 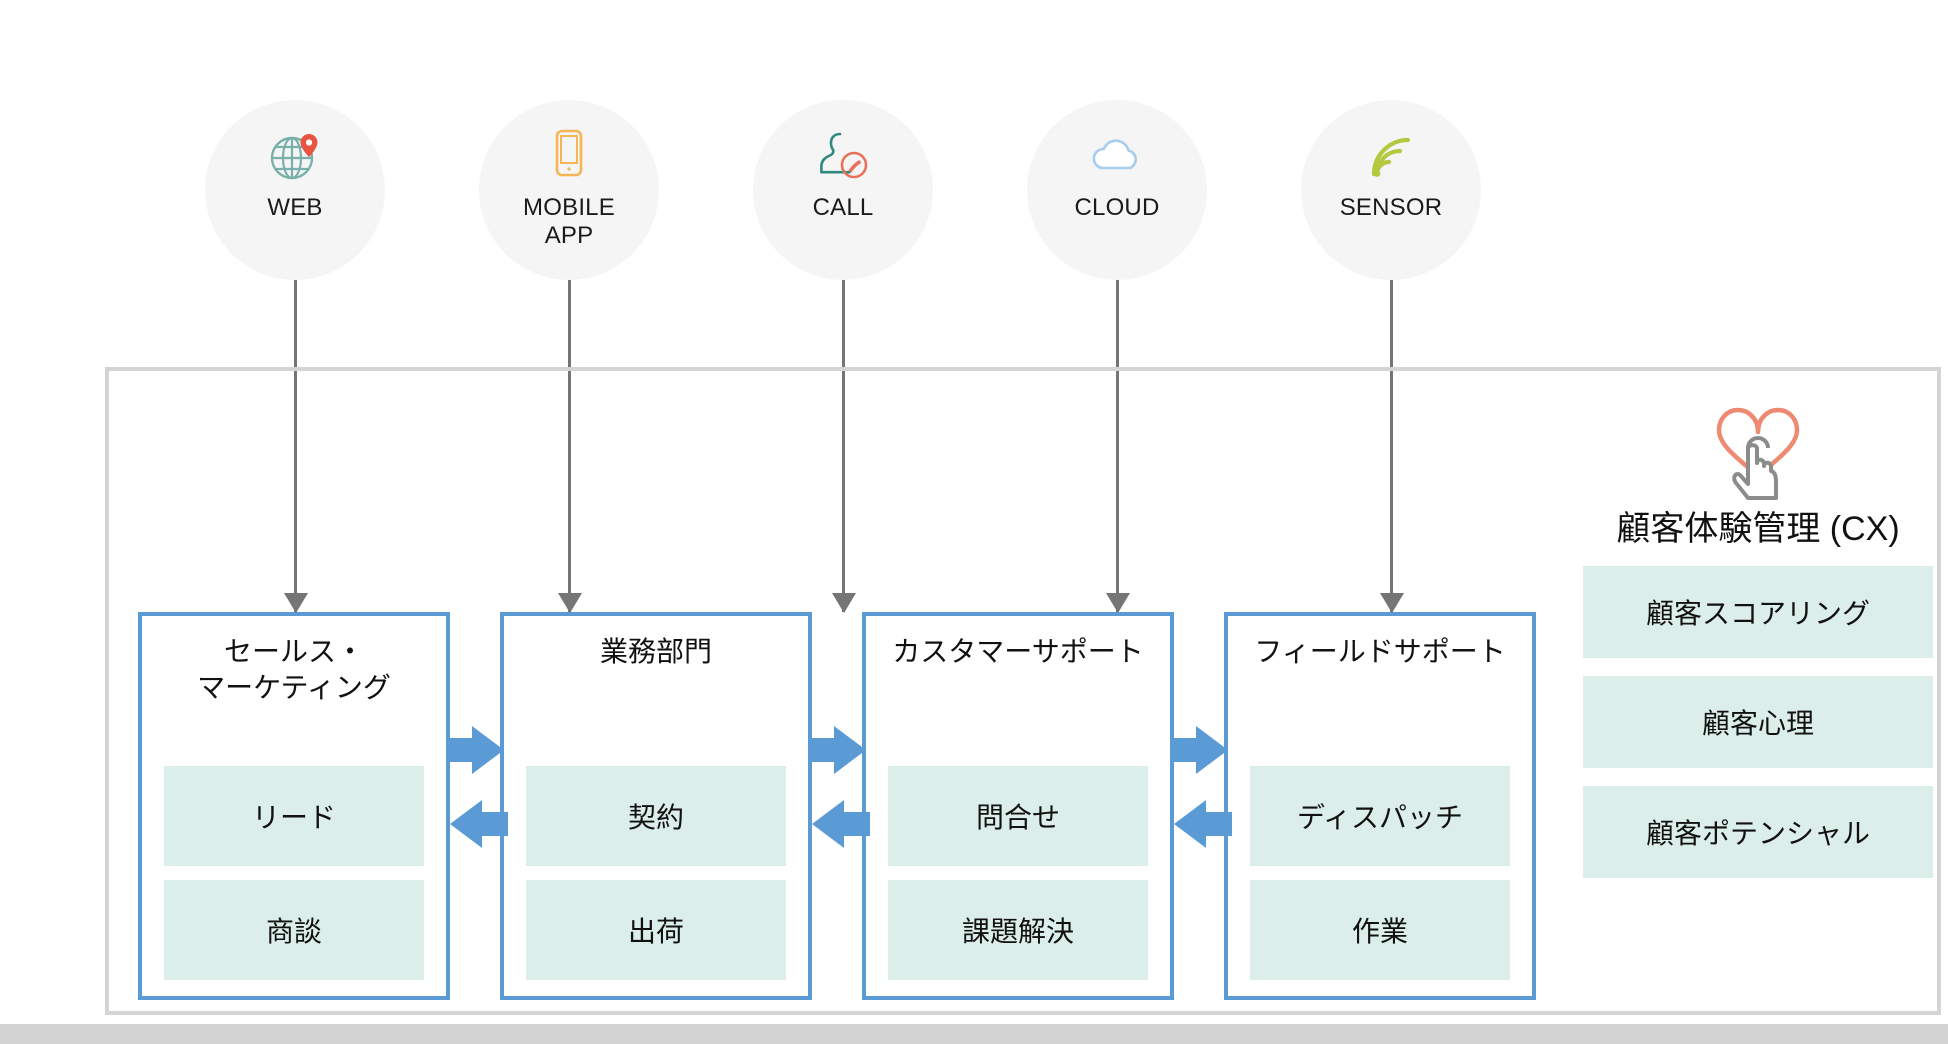 What do you see at coordinates (295, 156) in the screenshot?
I see `globe-pin-icon` at bounding box center [295, 156].